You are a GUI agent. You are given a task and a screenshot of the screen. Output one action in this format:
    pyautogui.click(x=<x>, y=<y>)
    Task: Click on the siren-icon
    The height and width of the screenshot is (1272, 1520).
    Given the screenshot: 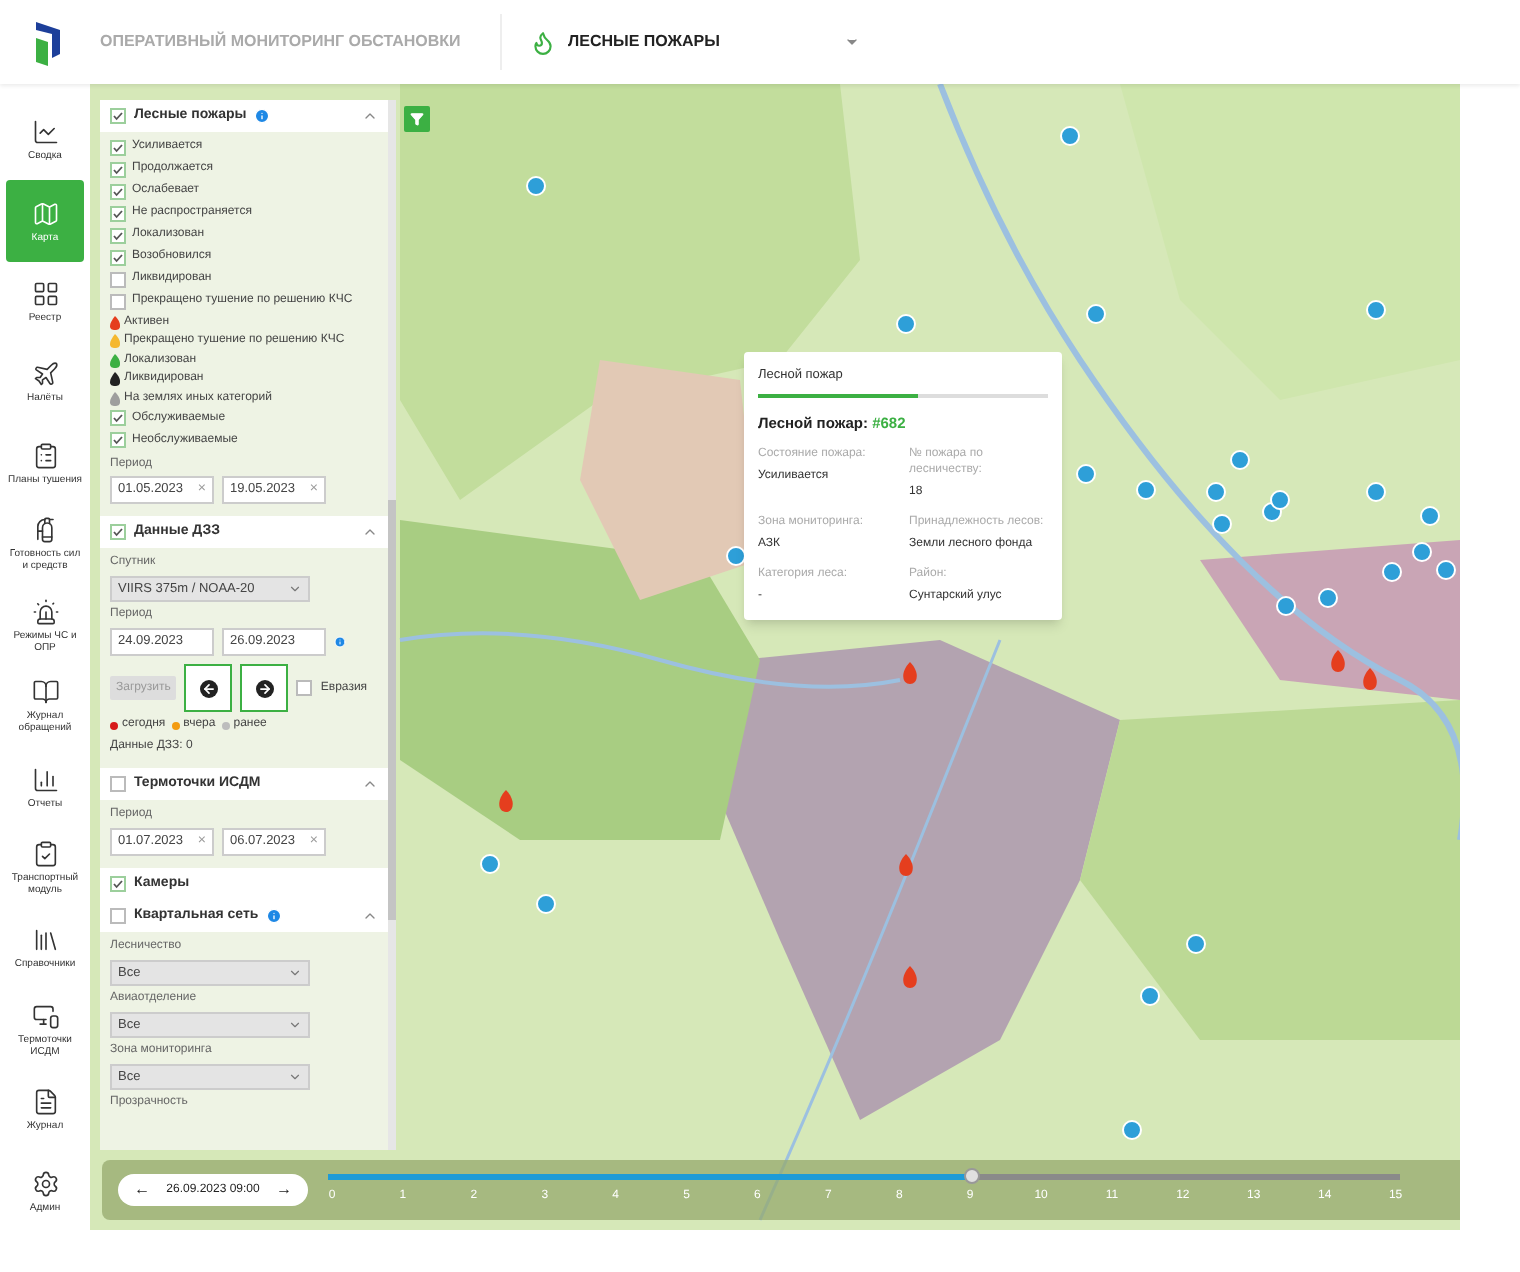 What is the action you would take?
    pyautogui.click(x=45, y=611)
    